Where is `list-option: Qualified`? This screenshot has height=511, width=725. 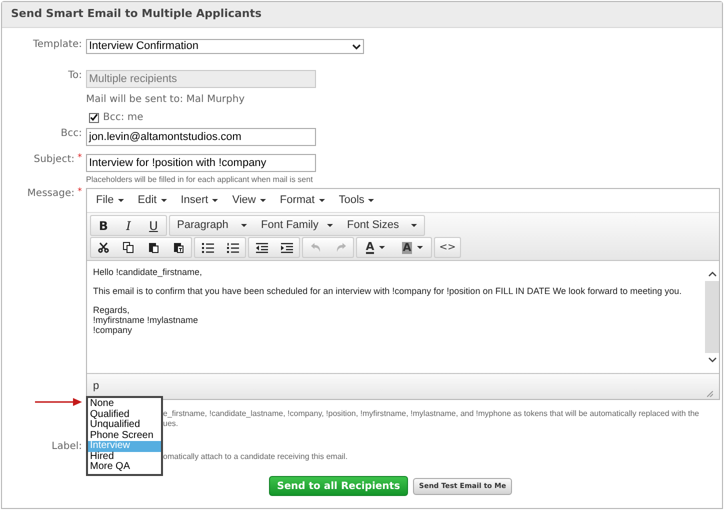
list-option: Qualified is located at coordinates (124, 415).